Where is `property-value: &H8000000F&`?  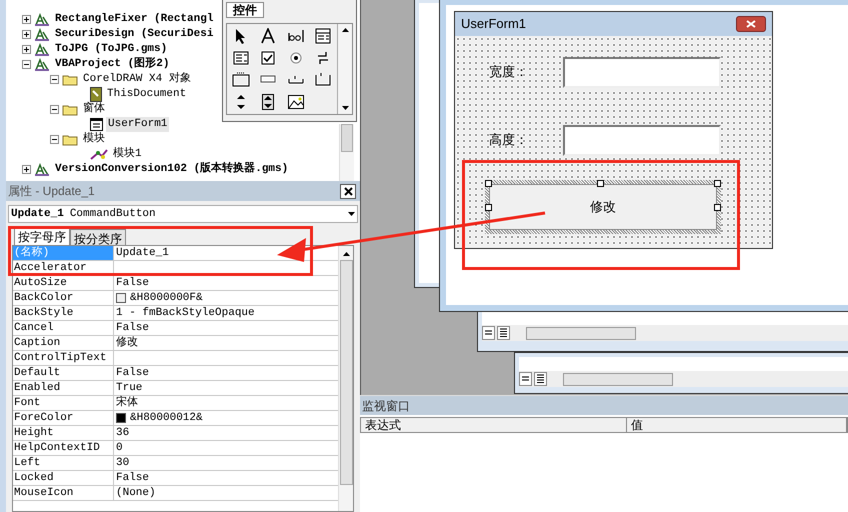 property-value: &H8000000F& is located at coordinates (166, 298).